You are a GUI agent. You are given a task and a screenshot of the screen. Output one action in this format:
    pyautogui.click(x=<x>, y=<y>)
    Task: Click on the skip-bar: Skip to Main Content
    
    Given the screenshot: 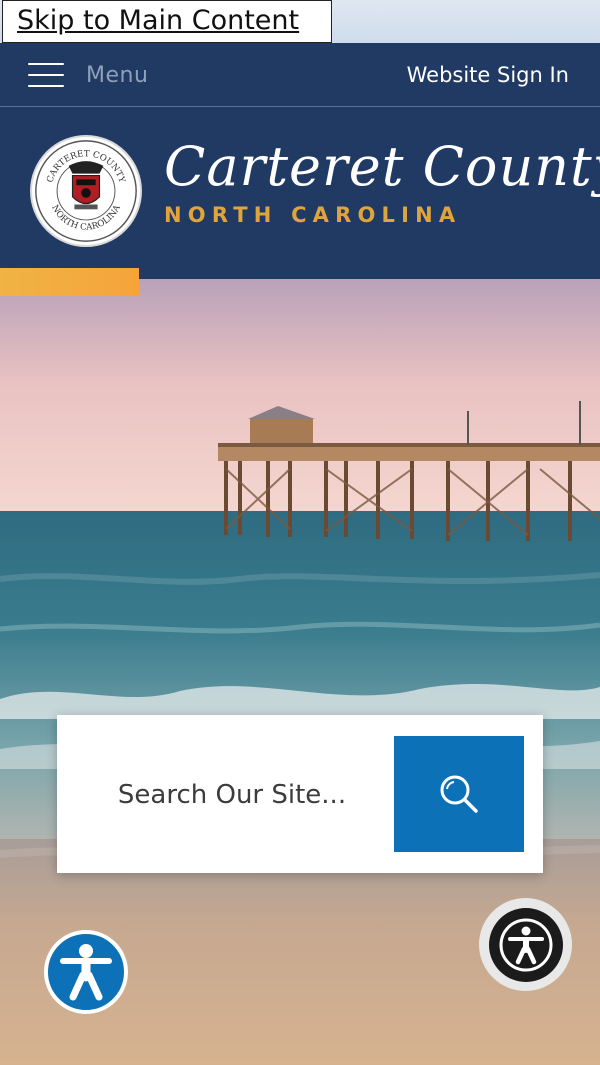 What is the action you would take?
    pyautogui.click(x=300, y=21)
    